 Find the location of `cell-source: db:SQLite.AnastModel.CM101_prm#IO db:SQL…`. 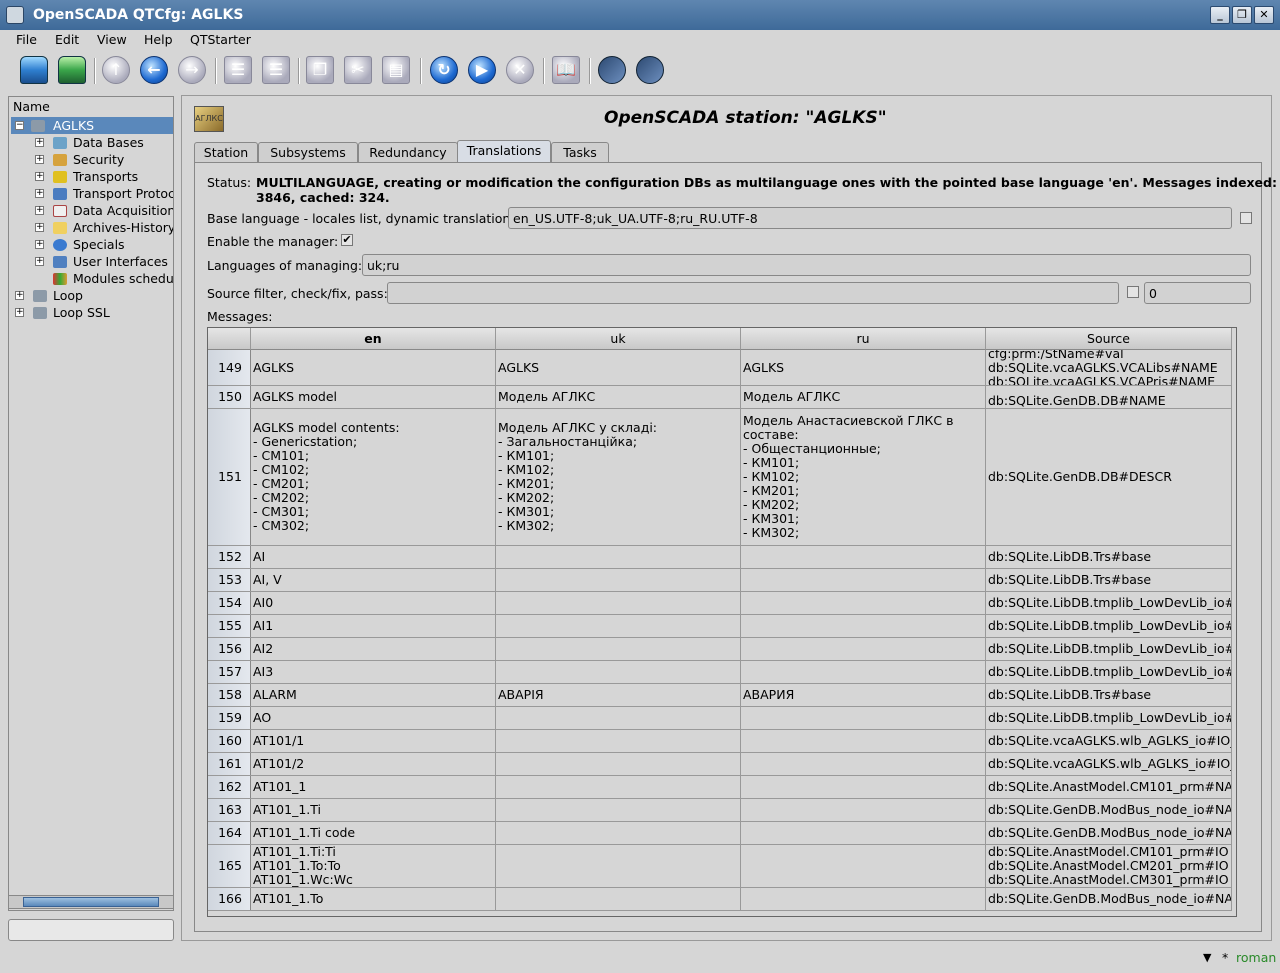

cell-source: db:SQLite.AnastModel.CM101_prm#IO db:SQL… is located at coordinates (1109, 866).